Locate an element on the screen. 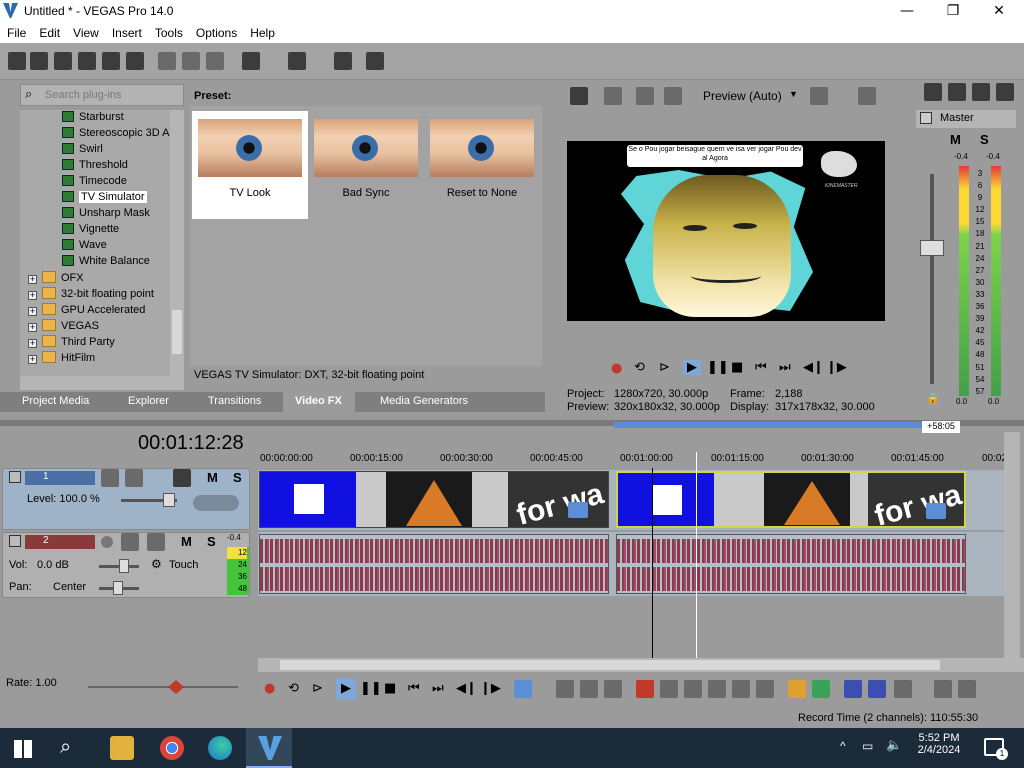 The image size is (1024, 768). tree-horizontal-scrollbar is located at coordinates (102, 383).